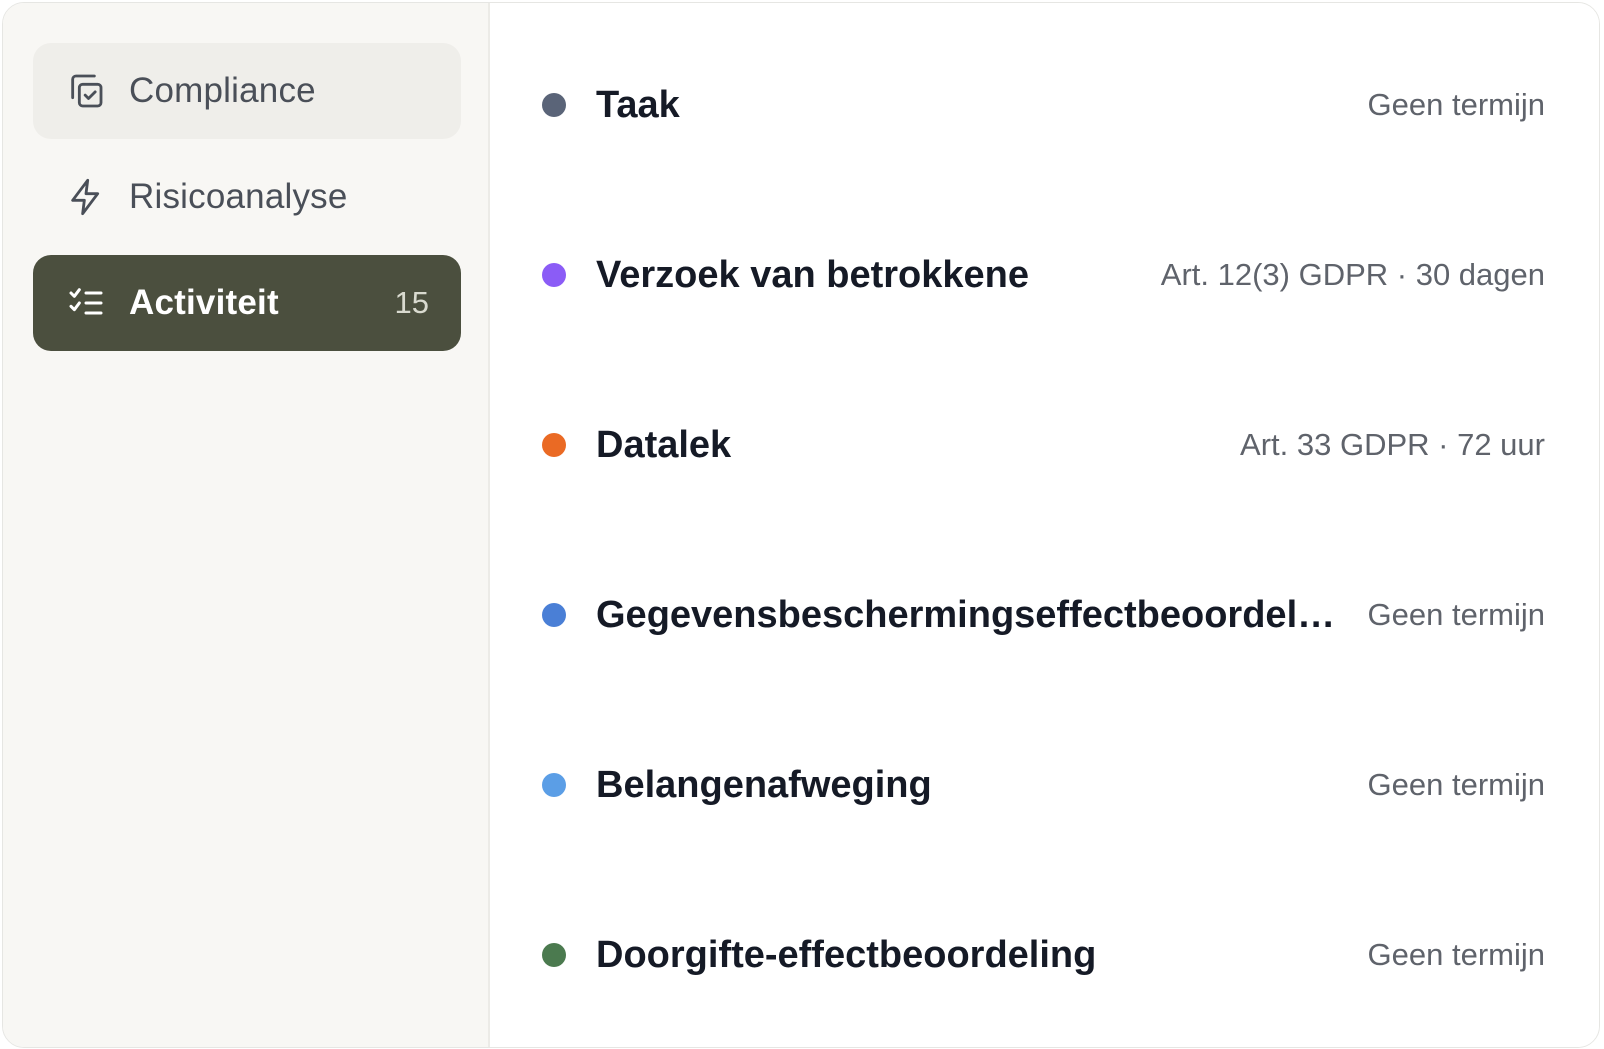  Describe the element at coordinates (1043, 445) in the screenshot. I see `list-item: Datalek Art. 33 GDPR · 72 uur` at that location.